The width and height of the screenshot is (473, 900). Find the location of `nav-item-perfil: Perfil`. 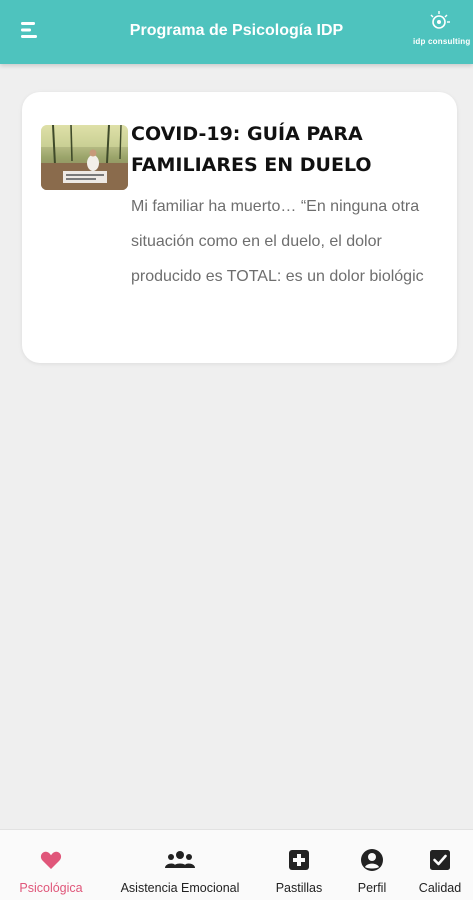

nav-item-perfil: Perfil is located at coordinates (372, 865).